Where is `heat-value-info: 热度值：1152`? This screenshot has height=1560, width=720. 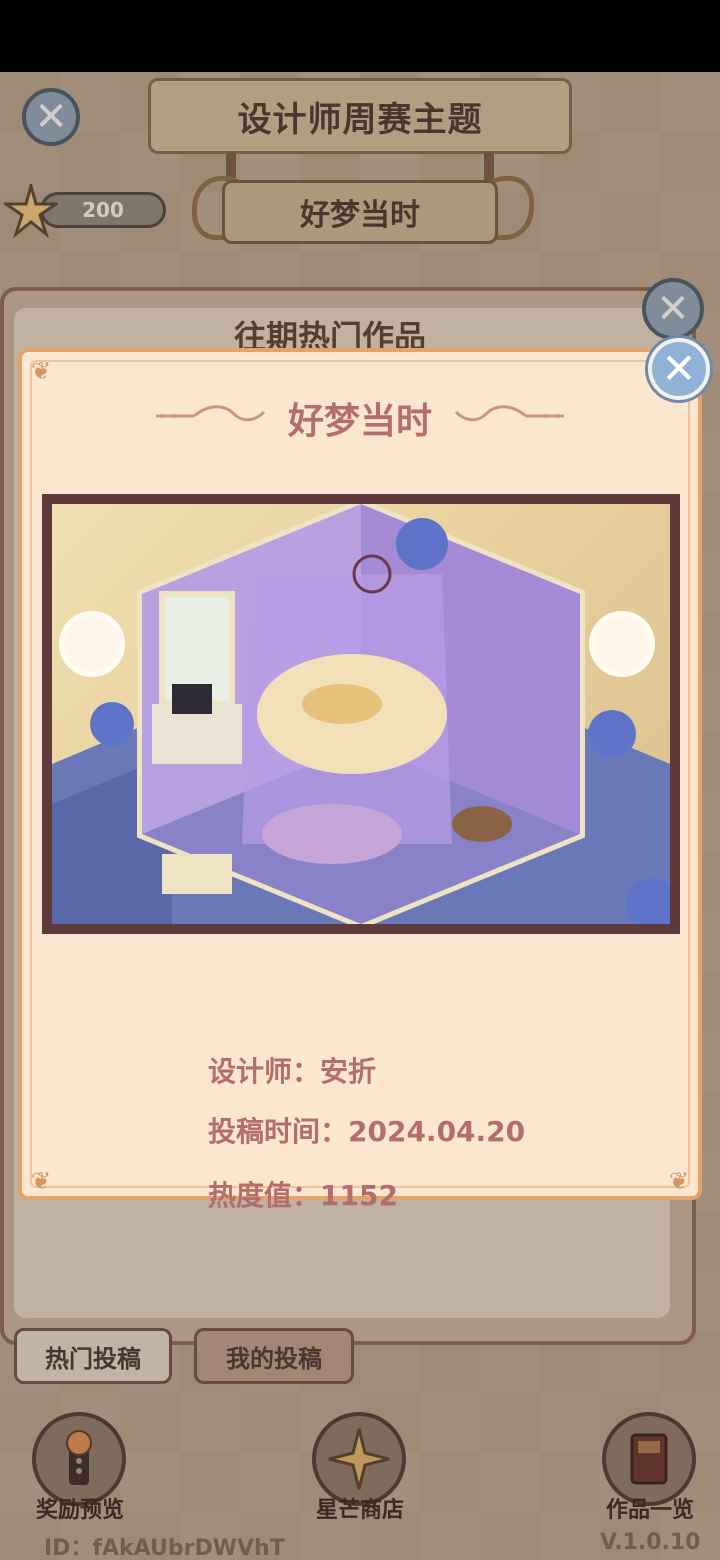 heat-value-info: 热度值：1152 is located at coordinates (303, 1195).